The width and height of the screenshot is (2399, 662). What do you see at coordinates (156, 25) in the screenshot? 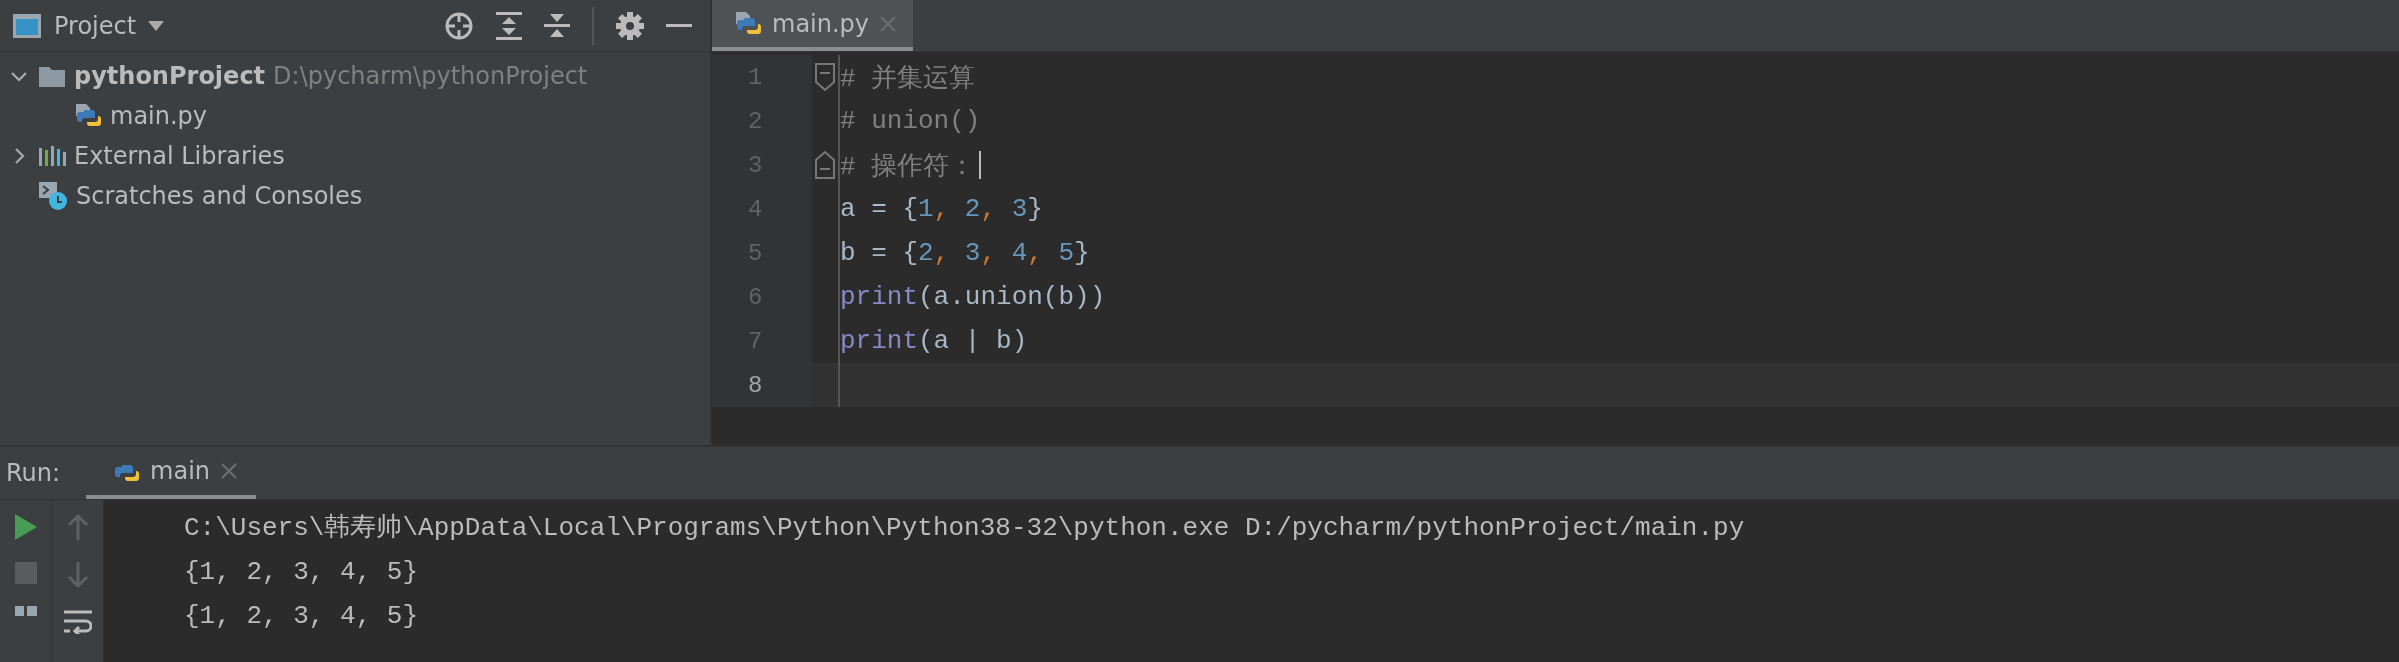
I see `dropdown-caret-icon` at bounding box center [156, 25].